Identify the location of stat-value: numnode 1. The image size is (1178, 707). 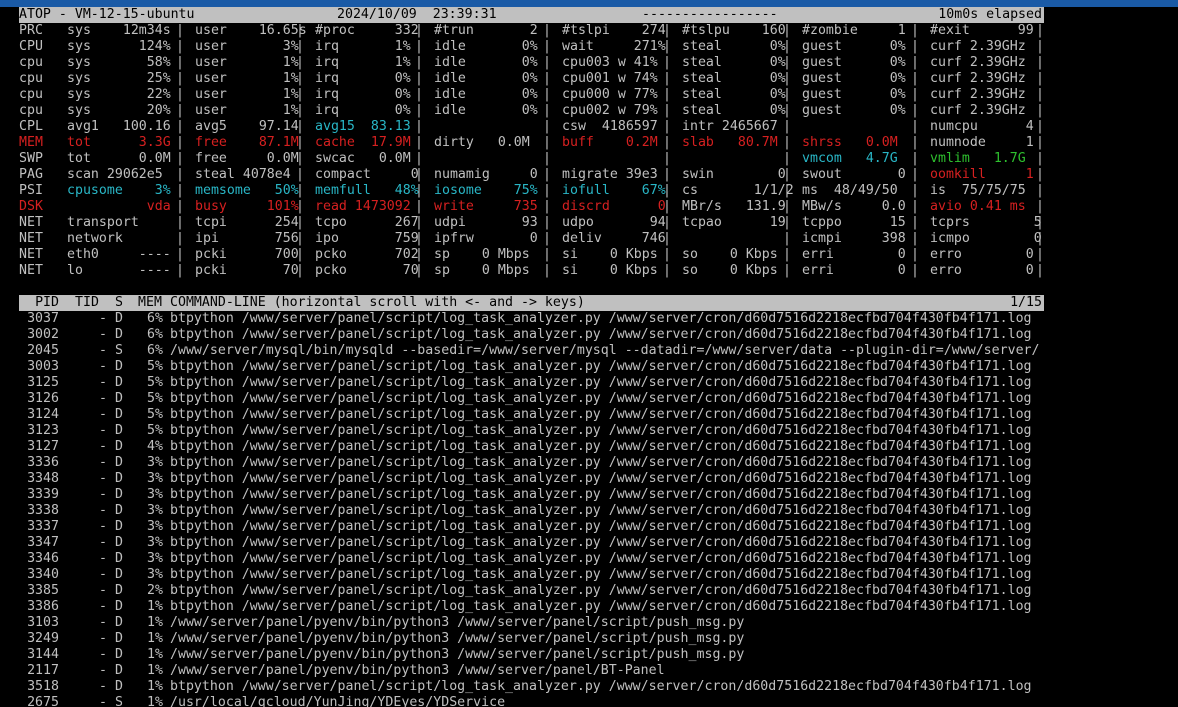
(982, 142).